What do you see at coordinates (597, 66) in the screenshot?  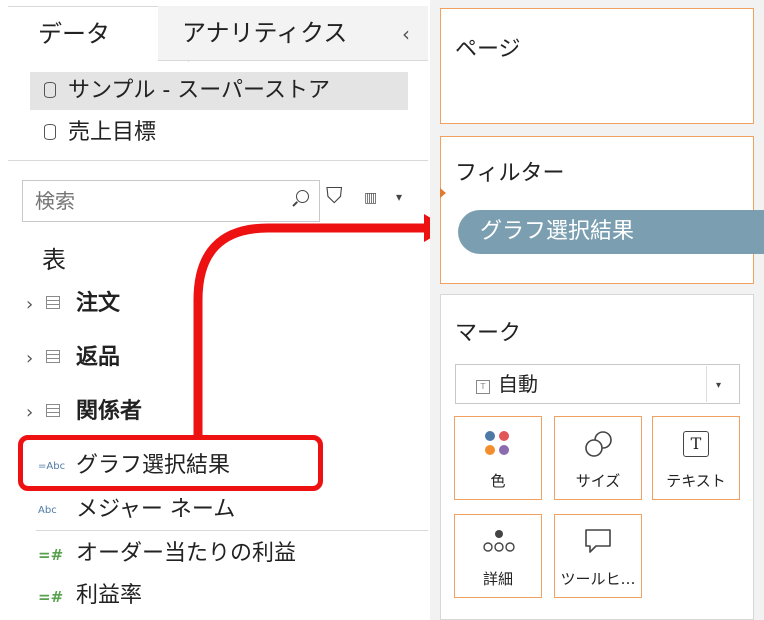 I see `pages-shelf: ページ` at bounding box center [597, 66].